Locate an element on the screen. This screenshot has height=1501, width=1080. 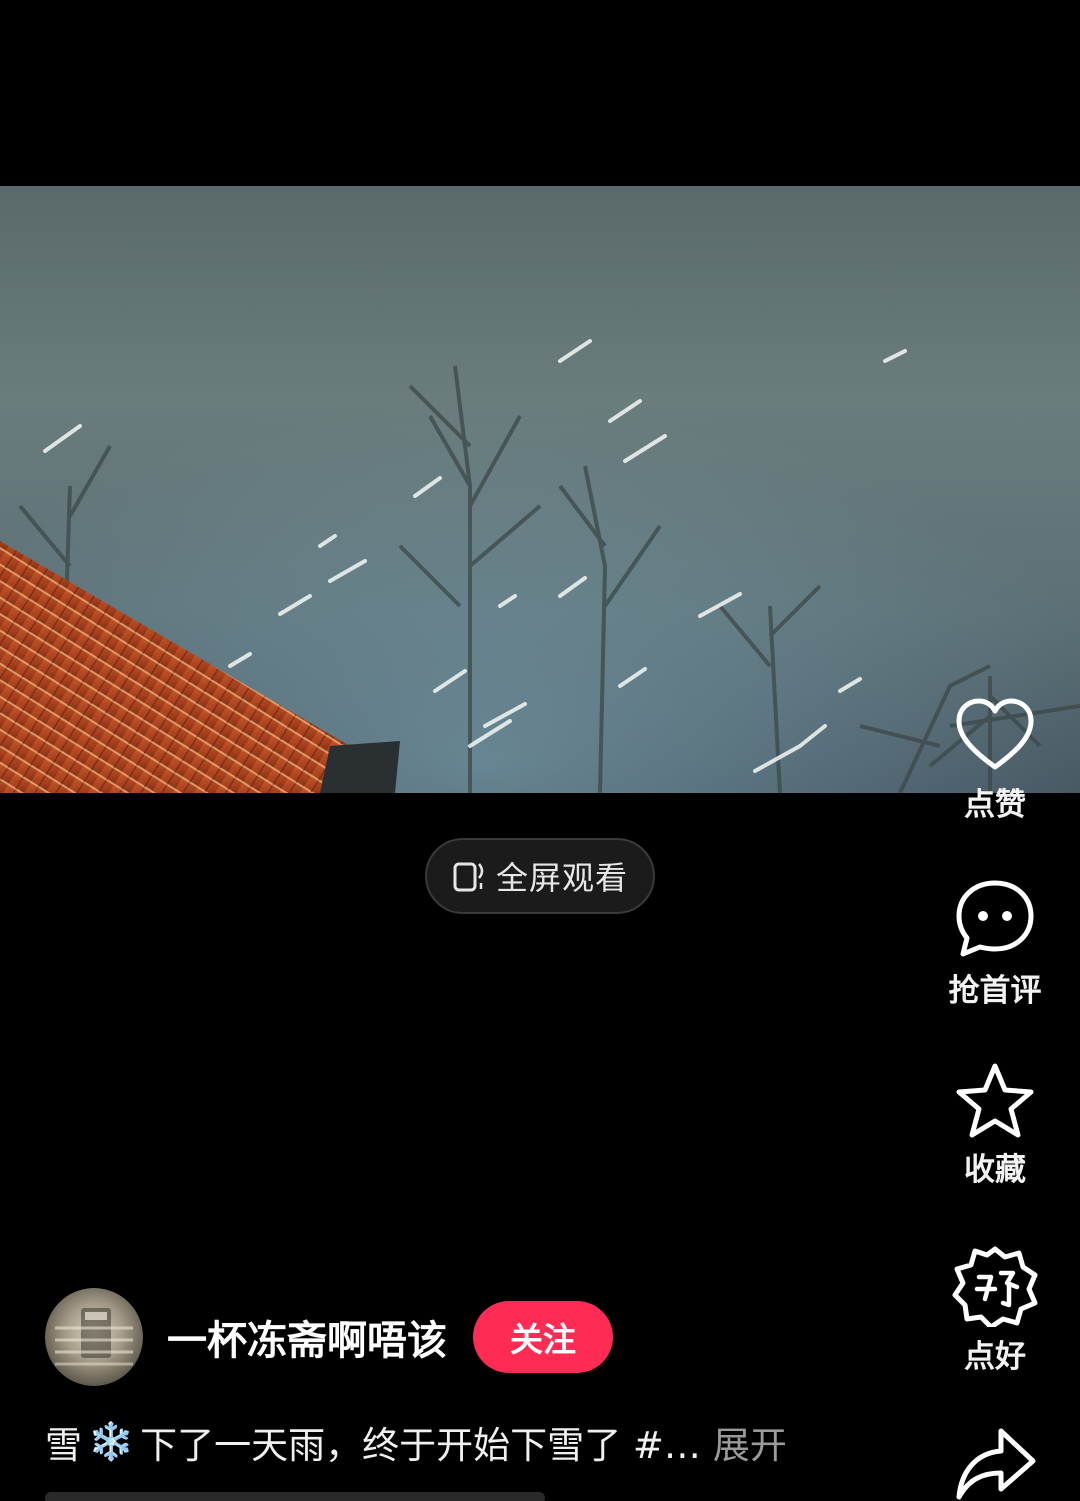
heart-icon is located at coordinates (995, 734).